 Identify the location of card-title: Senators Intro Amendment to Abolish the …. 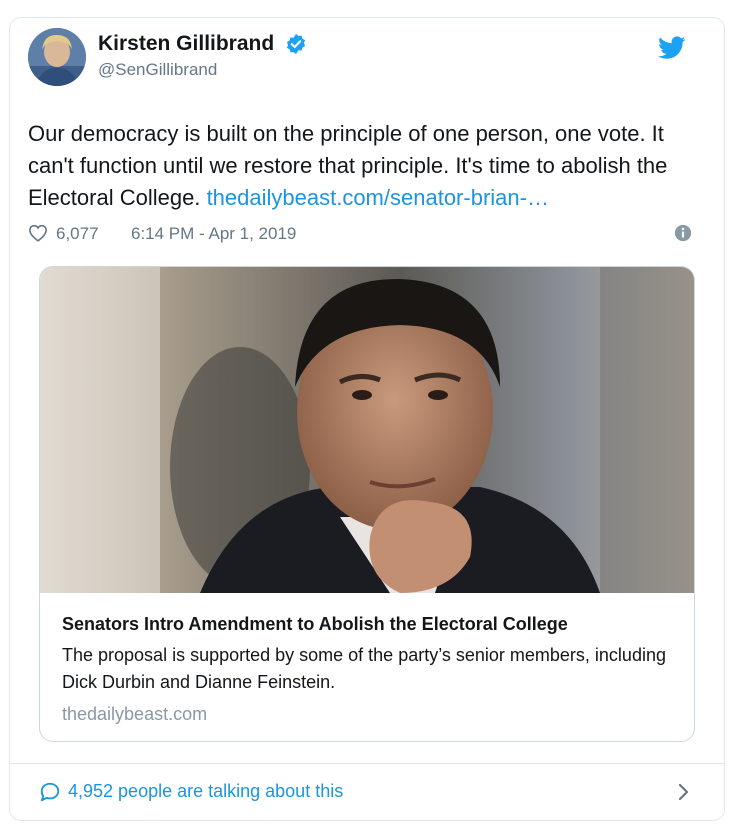
(372, 624).